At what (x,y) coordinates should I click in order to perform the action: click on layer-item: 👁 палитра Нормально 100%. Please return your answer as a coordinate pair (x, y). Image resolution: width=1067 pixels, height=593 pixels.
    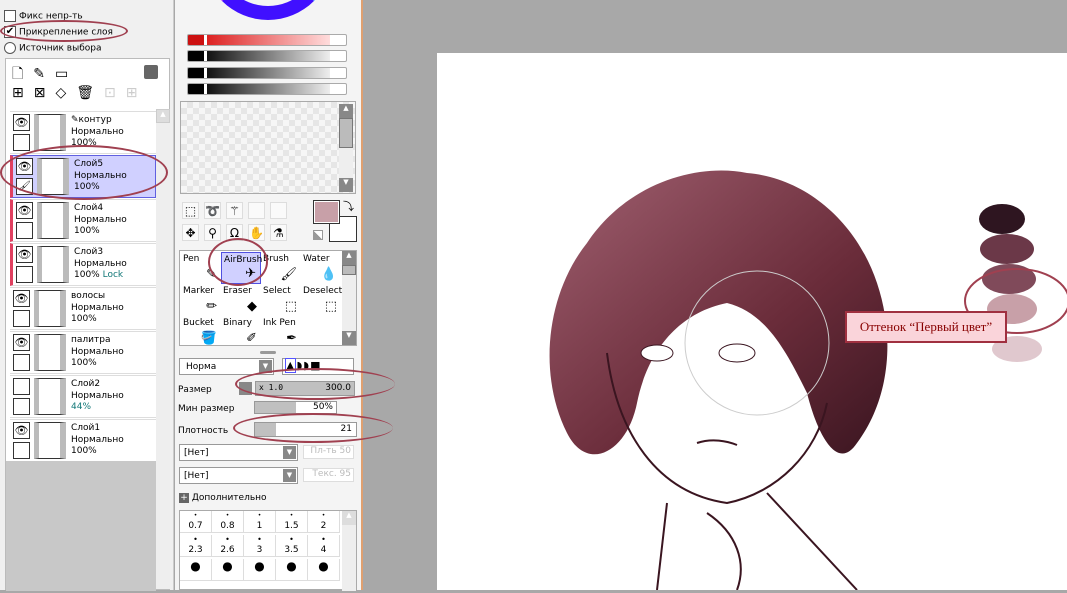
    Looking at the image, I should click on (83, 352).